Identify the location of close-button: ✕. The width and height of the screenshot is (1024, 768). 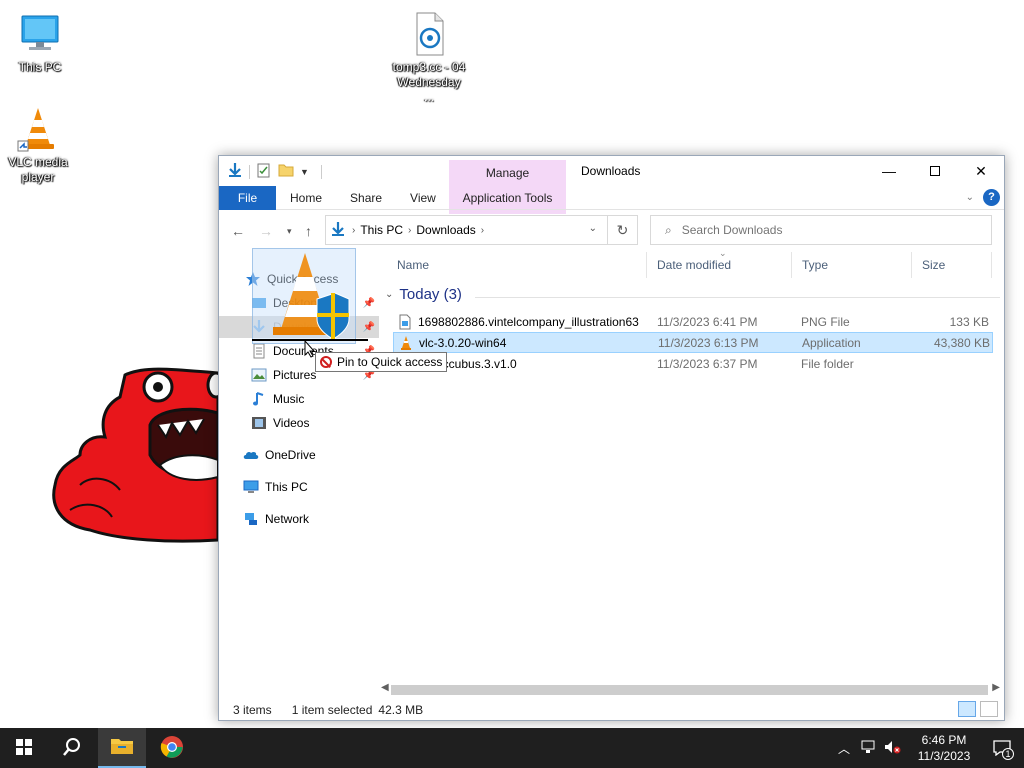
(981, 171).